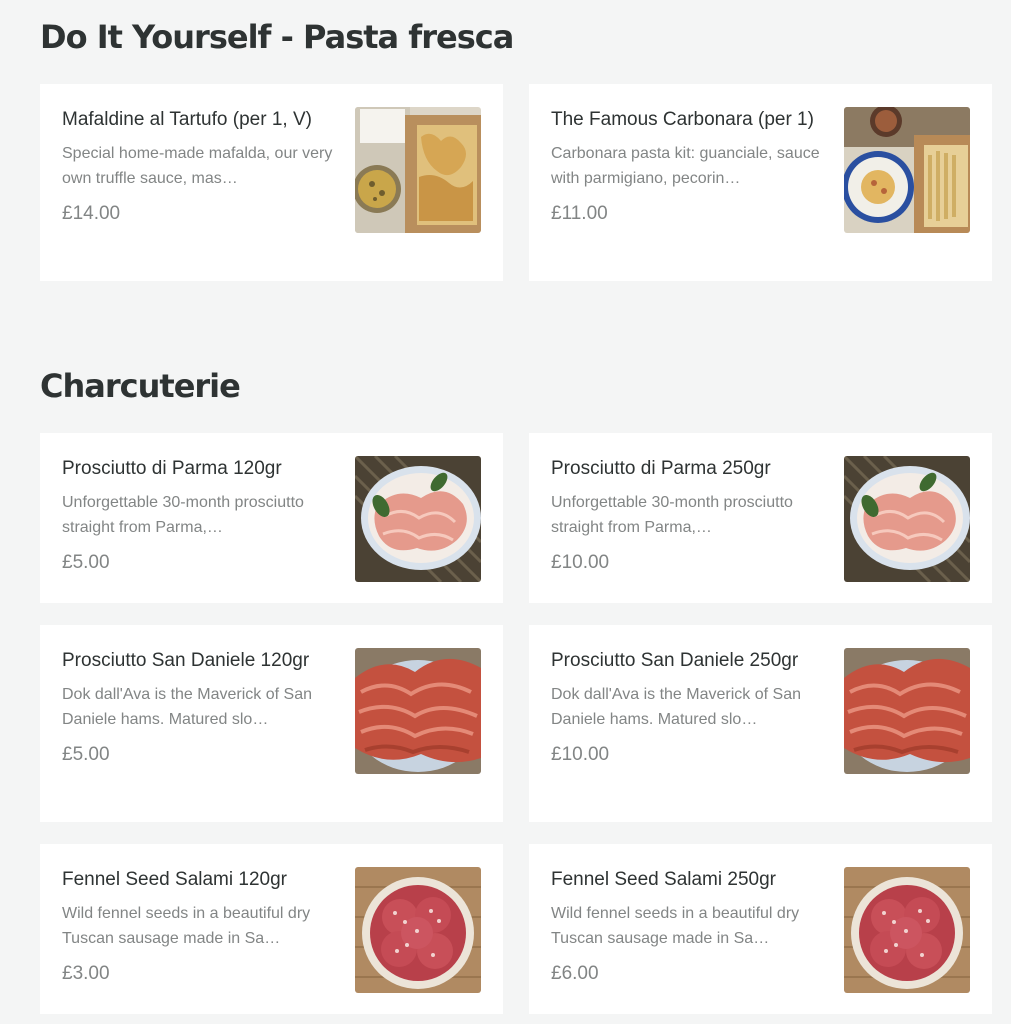 The width and height of the screenshot is (1011, 1024). What do you see at coordinates (675, 660) in the screenshot?
I see `item-name: Prosciutto San Daniele 250gr` at bounding box center [675, 660].